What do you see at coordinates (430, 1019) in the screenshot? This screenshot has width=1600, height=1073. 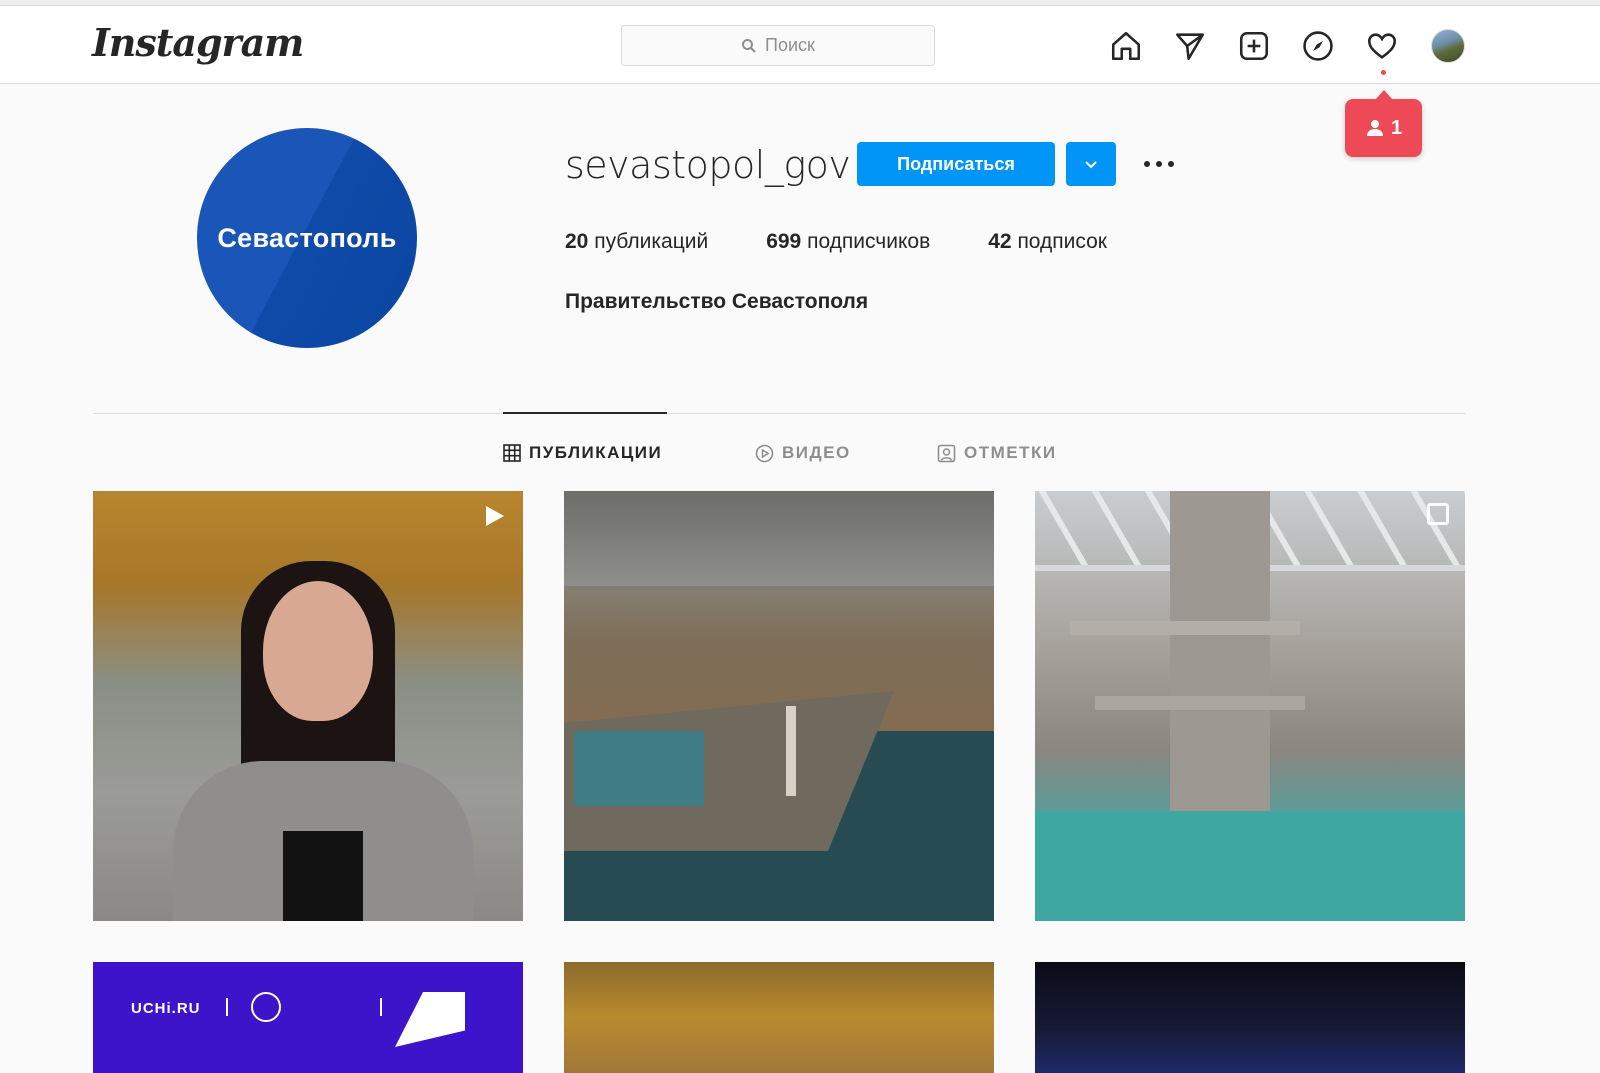 I see `national-projects-logo-icon` at bounding box center [430, 1019].